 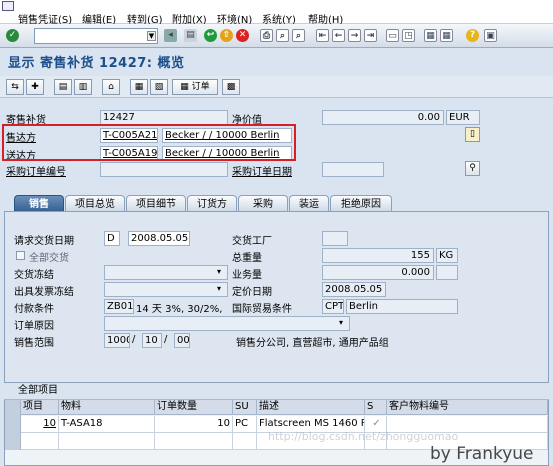 I want to click on delivery-block-dropdown-icon: ▾, so click(x=219, y=271).